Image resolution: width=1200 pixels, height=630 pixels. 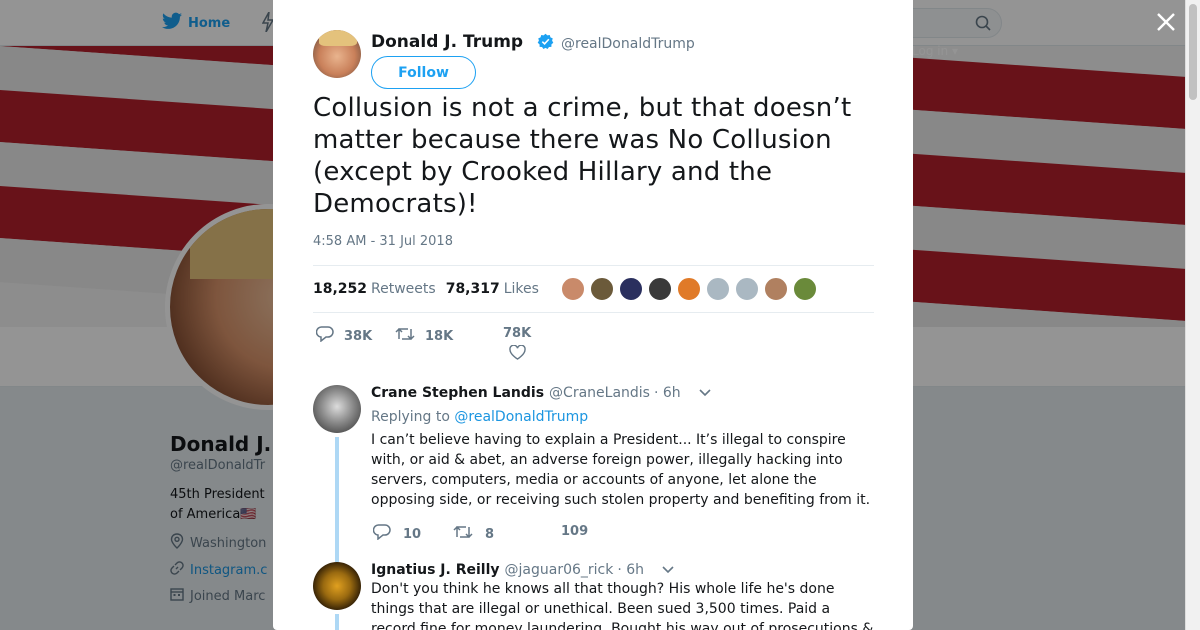 I want to click on retweet-label: Retweets, so click(x=403, y=289).